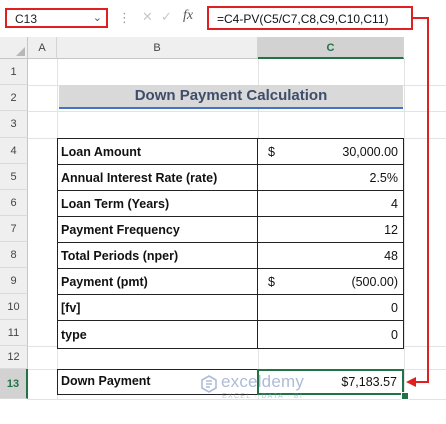 This screenshot has height=424, width=446. Describe the element at coordinates (97, 17) in the screenshot. I see `chevron-down-icon: ⌄` at that location.